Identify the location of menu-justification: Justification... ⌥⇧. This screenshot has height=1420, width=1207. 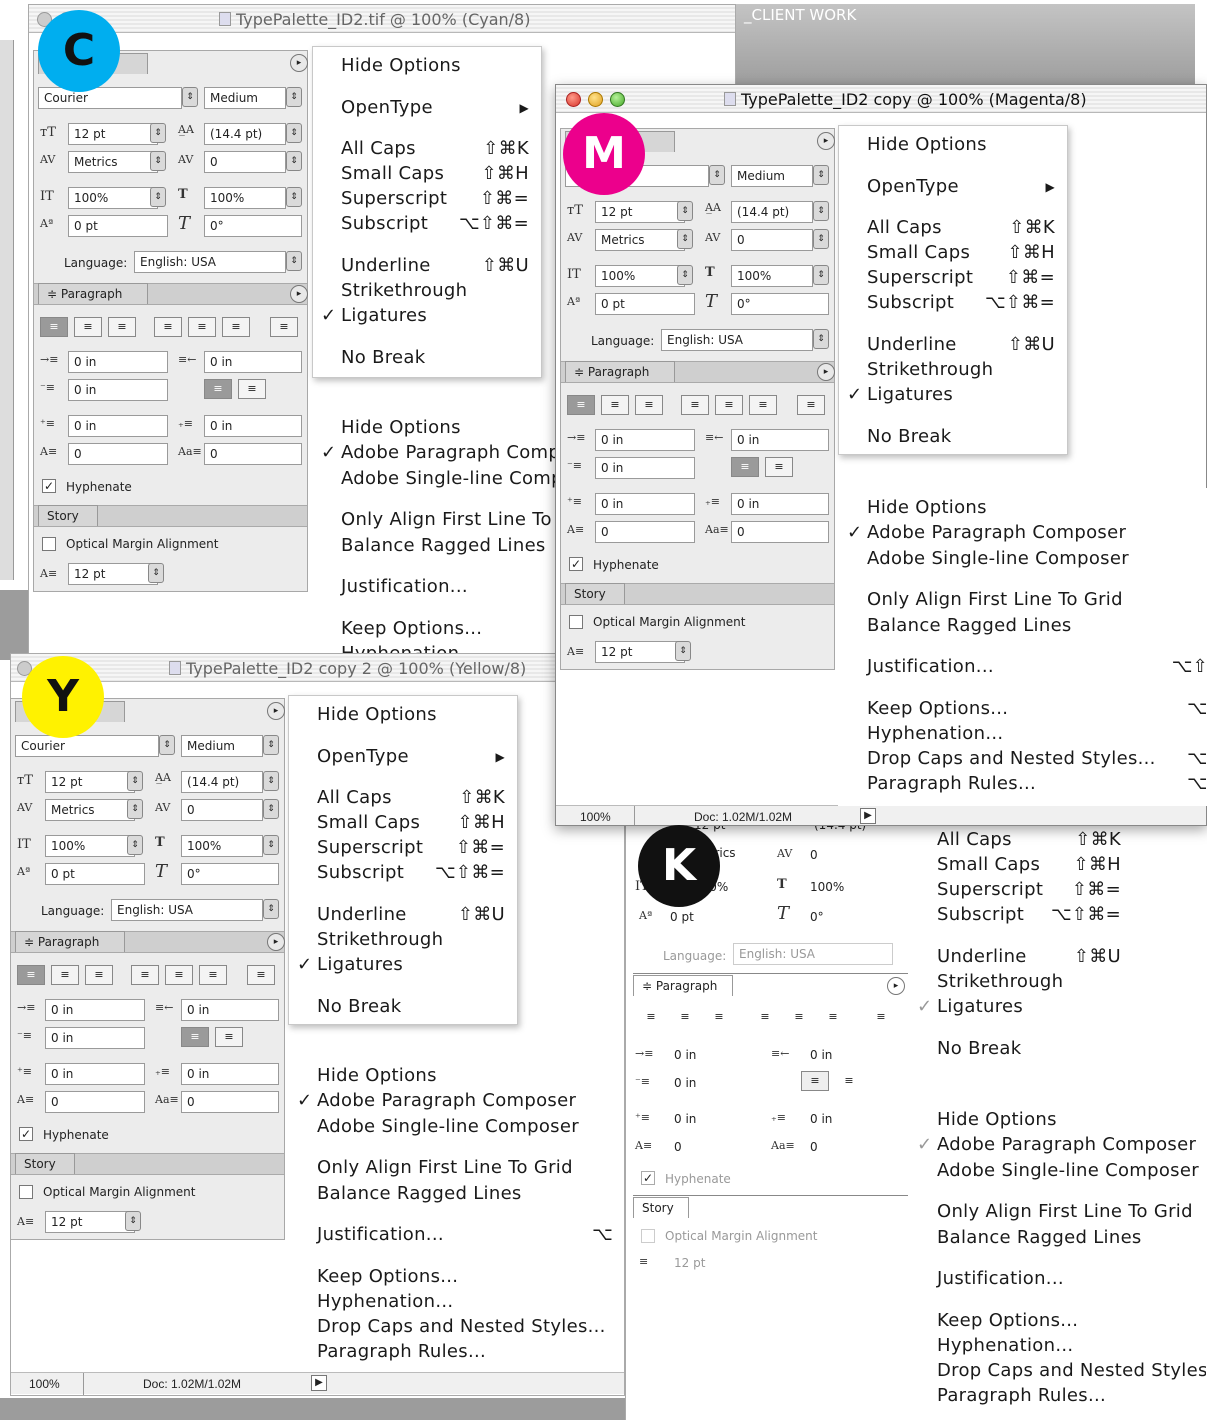
(1036, 666).